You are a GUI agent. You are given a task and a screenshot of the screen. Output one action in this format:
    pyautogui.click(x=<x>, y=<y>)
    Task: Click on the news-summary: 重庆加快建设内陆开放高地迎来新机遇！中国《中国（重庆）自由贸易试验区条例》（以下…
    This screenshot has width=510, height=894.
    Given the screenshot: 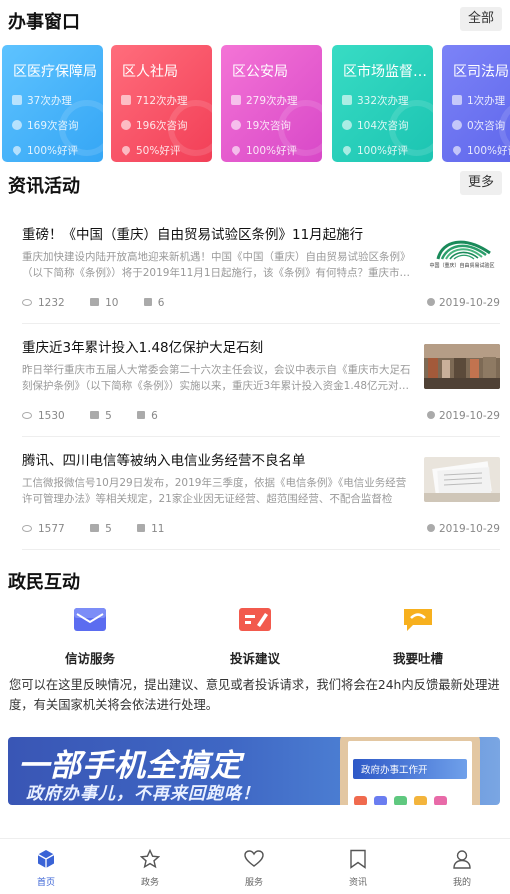 What is the action you would take?
    pyautogui.click(x=216, y=265)
    